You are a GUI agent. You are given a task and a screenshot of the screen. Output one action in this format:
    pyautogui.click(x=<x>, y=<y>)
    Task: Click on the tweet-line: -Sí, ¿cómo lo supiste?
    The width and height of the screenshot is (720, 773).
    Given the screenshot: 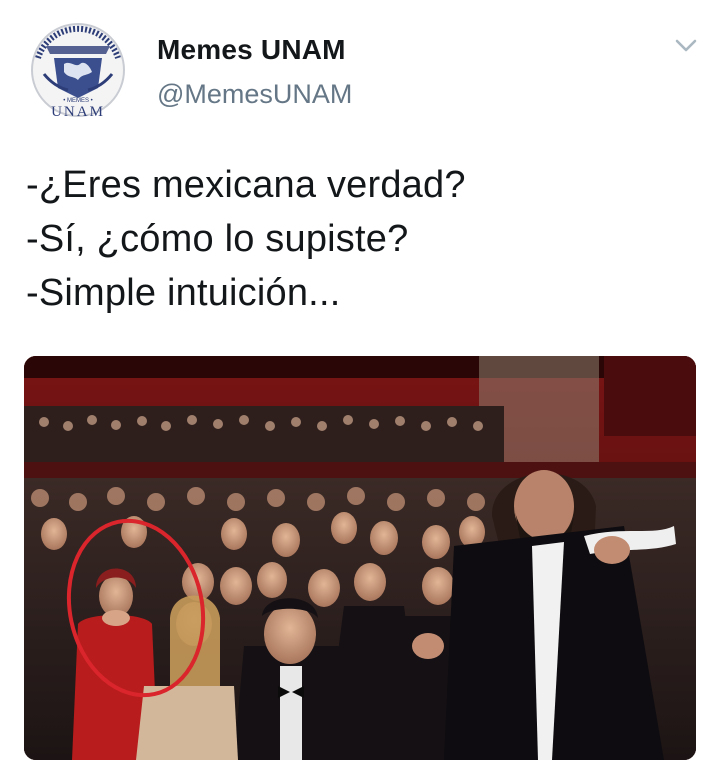 What is the action you would take?
    pyautogui.click(x=217, y=239)
    